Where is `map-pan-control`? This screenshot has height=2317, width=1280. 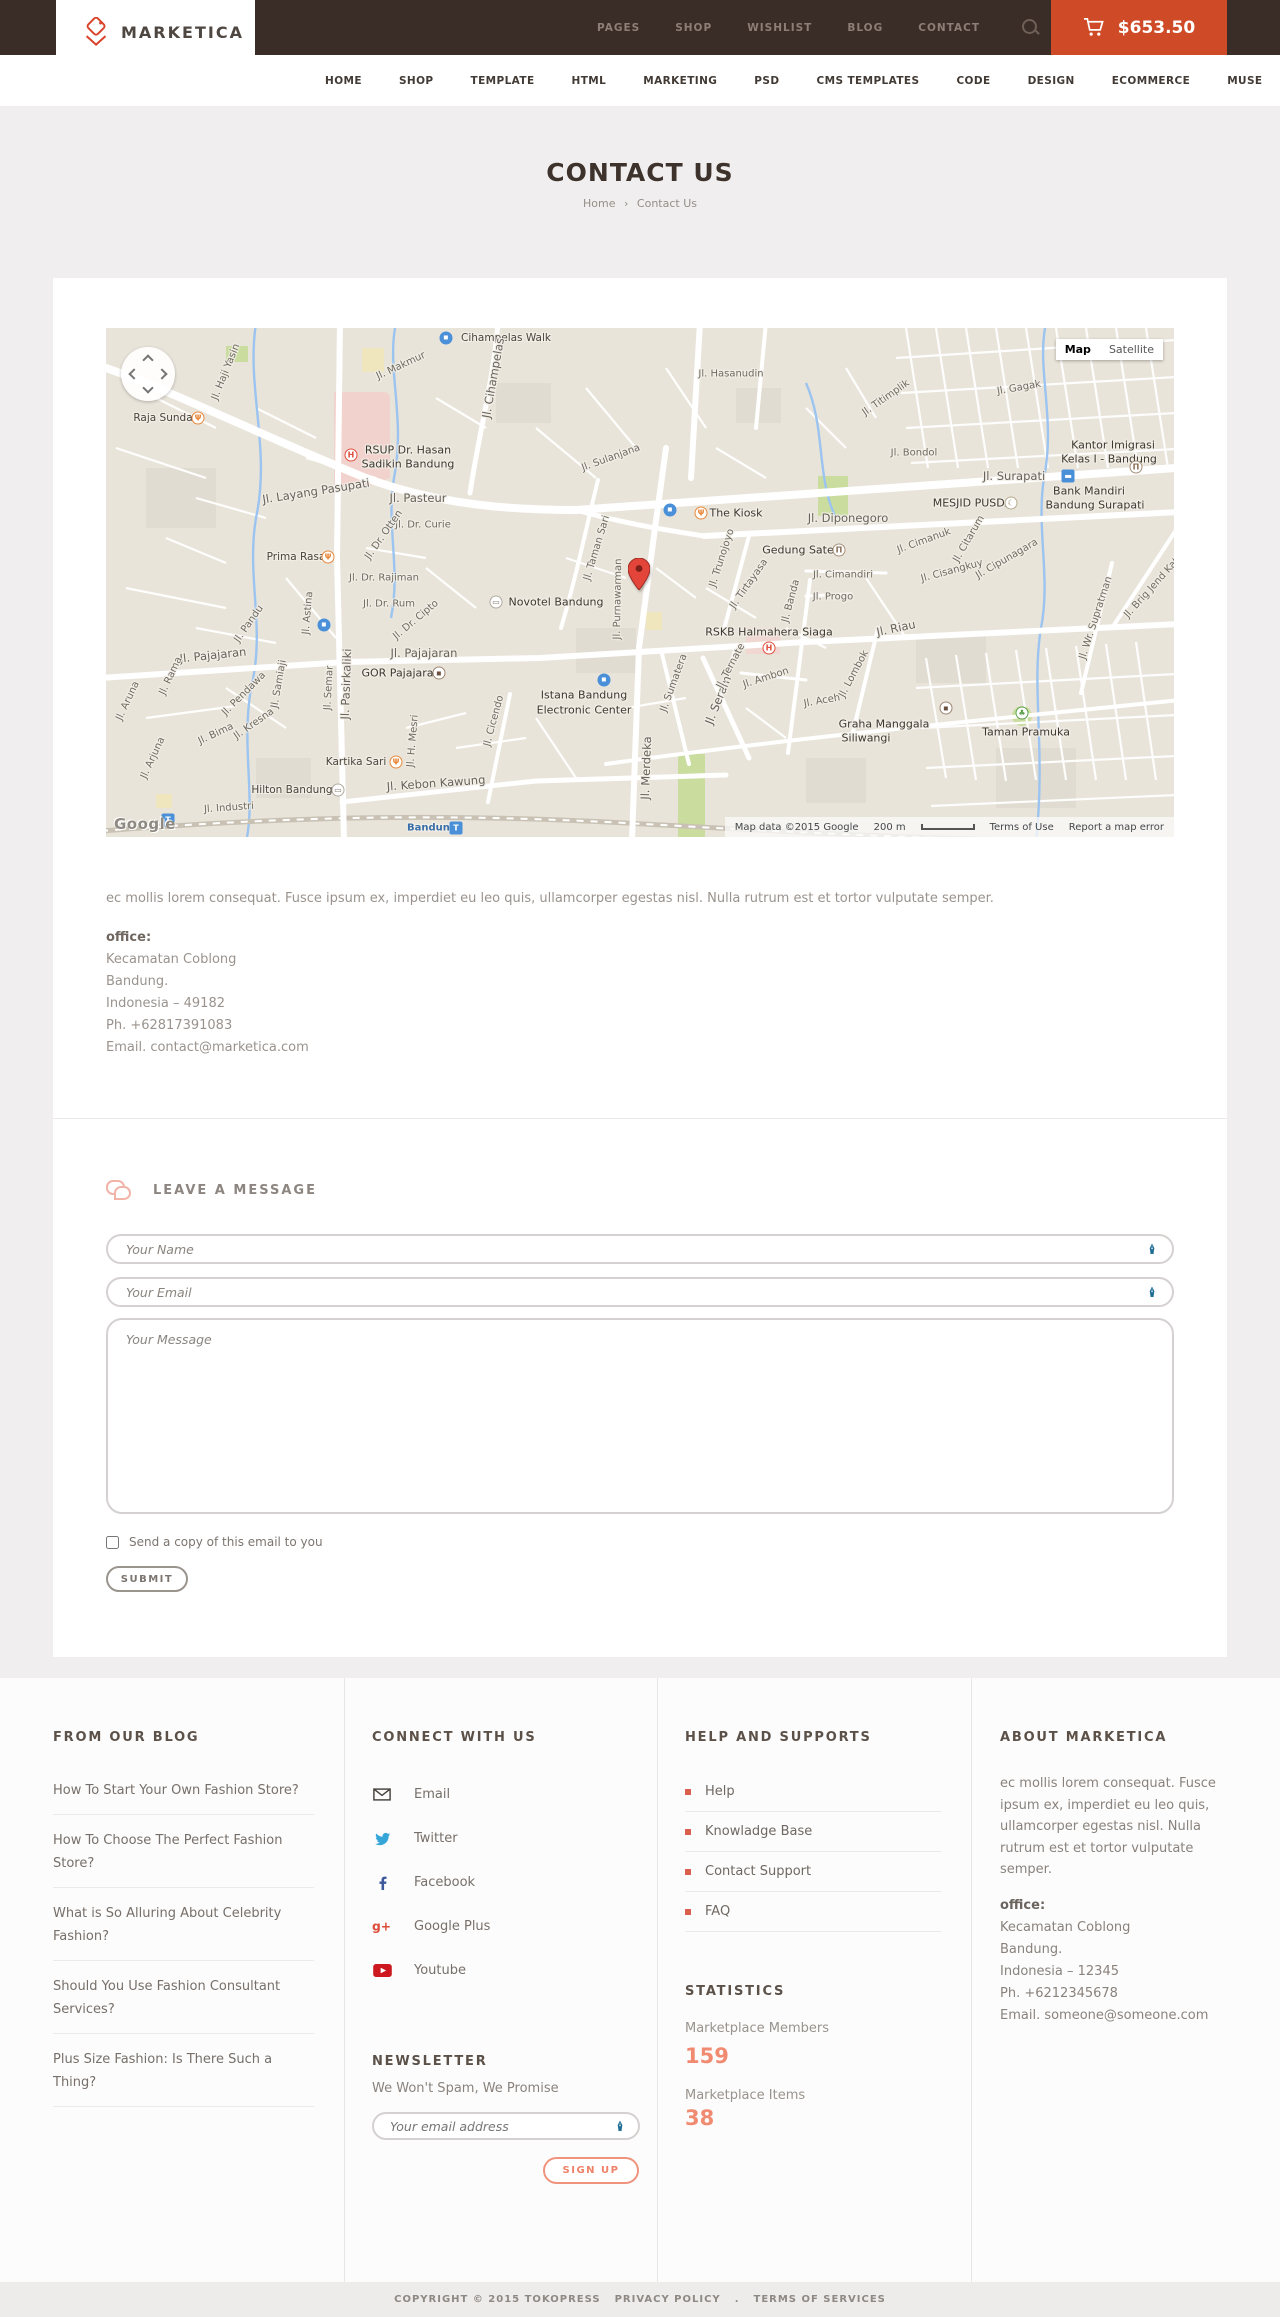
map-pan-control is located at coordinates (148, 374).